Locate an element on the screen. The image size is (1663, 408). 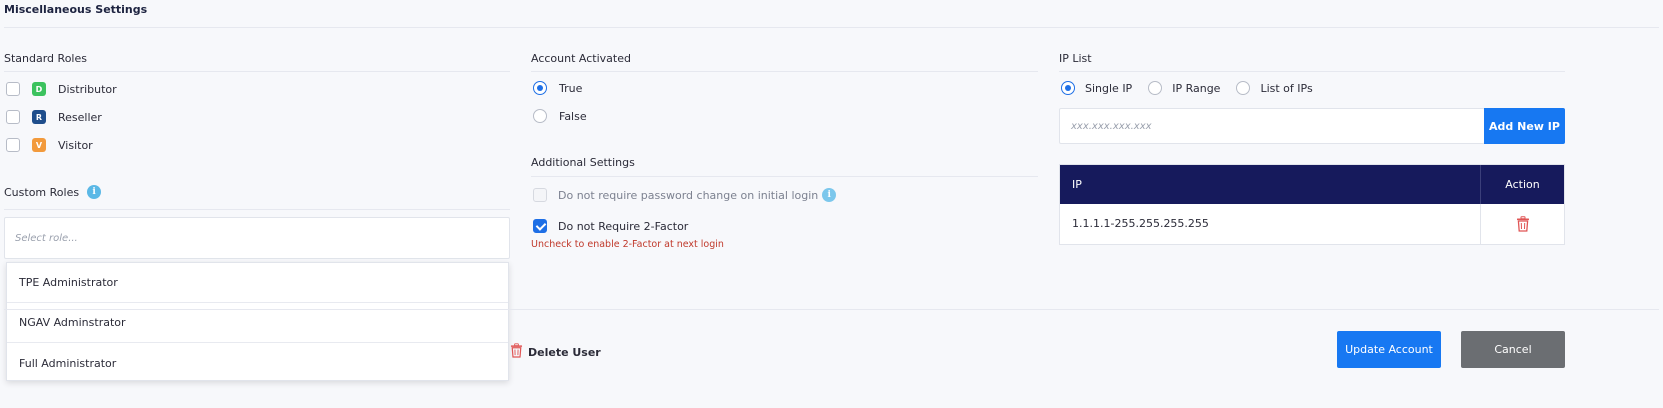
section-title: Miscellaneous Settings is located at coordinates (76, 9).